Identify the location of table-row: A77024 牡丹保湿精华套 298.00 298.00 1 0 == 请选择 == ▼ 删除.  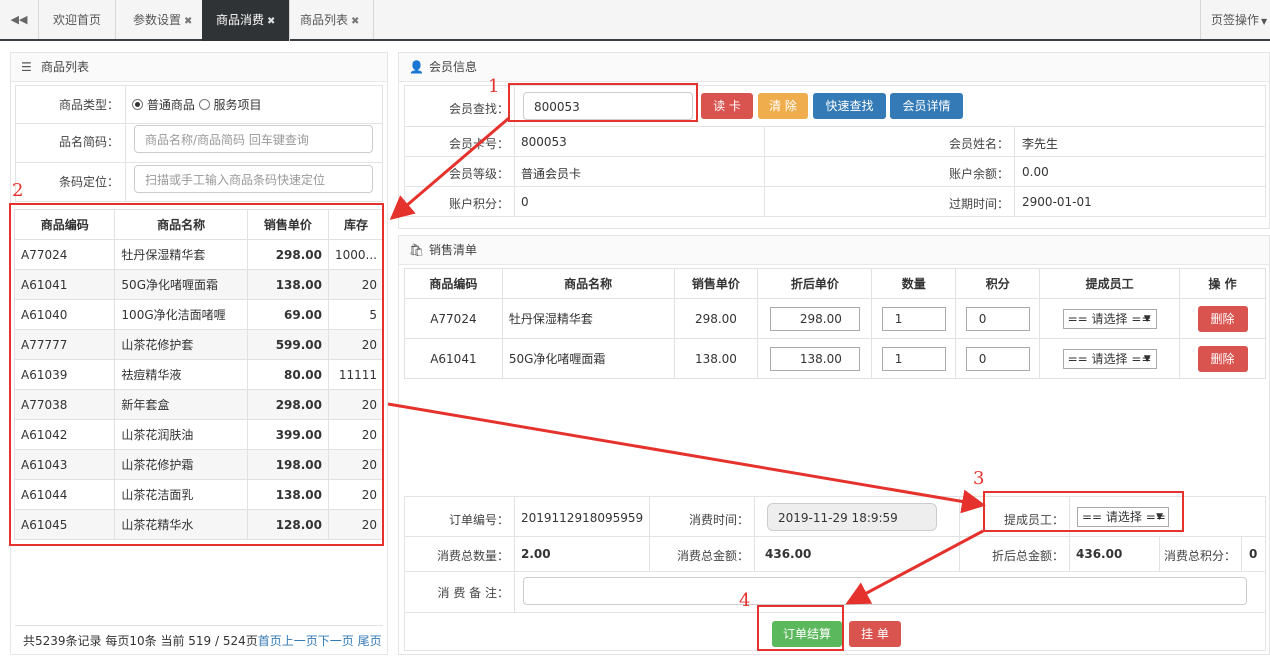
(835, 318).